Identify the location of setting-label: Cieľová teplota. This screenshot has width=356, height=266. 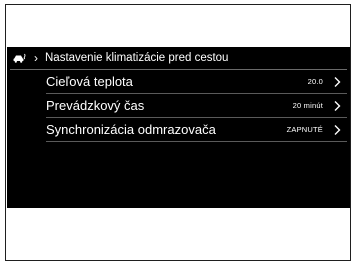
(89, 81).